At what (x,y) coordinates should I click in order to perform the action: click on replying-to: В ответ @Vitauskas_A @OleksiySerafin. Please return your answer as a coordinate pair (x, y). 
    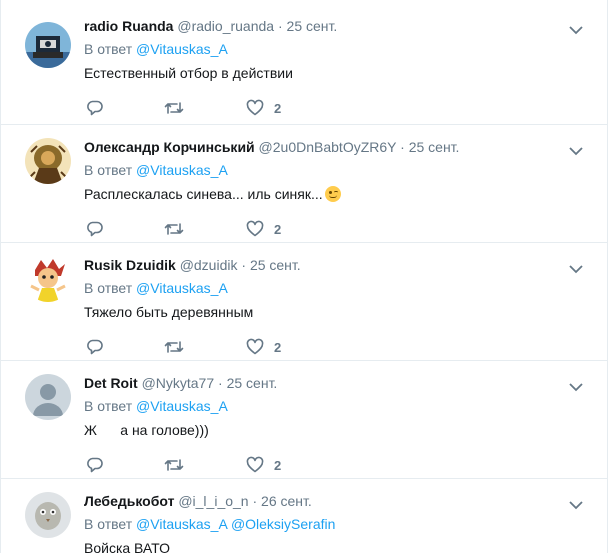
    Looking at the image, I should click on (209, 524).